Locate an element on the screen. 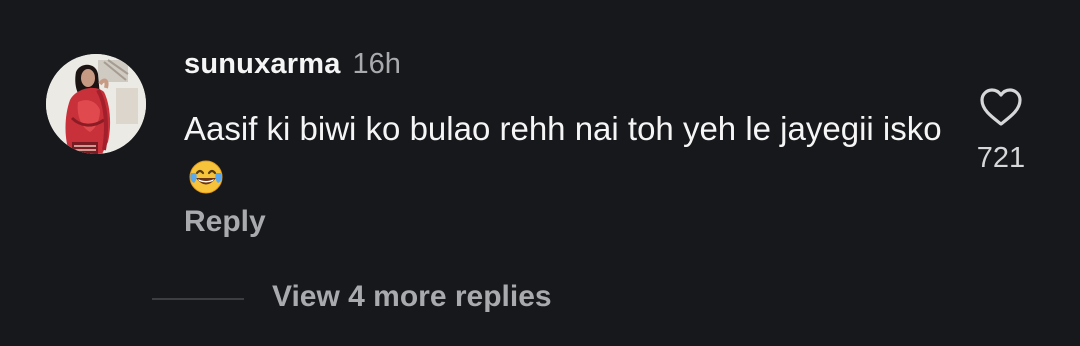 Image resolution: width=1080 pixels, height=346 pixels. heart-outline-icon is located at coordinates (1001, 107).